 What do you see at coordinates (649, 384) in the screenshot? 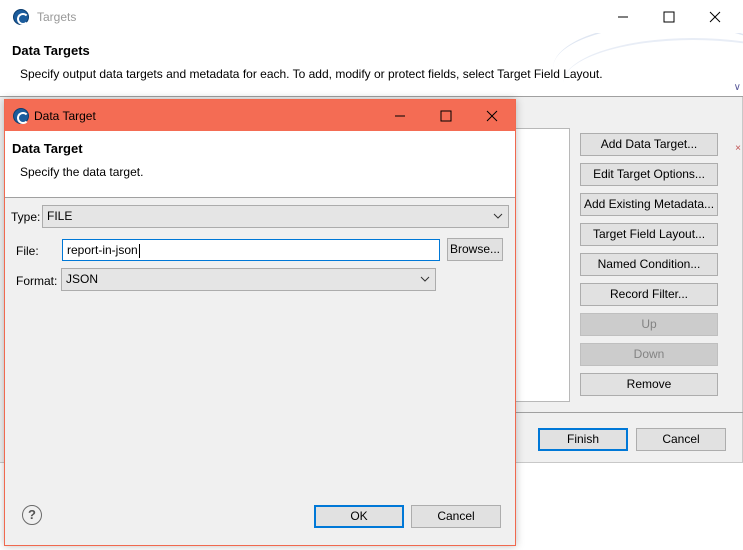
I see `remove-button: Remove` at bounding box center [649, 384].